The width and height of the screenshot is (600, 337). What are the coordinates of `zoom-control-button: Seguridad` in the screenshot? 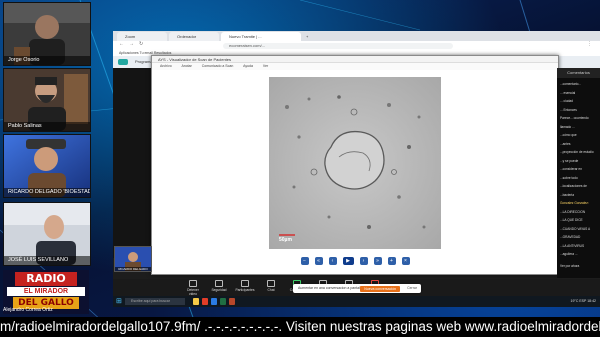 It's located at (219, 286).